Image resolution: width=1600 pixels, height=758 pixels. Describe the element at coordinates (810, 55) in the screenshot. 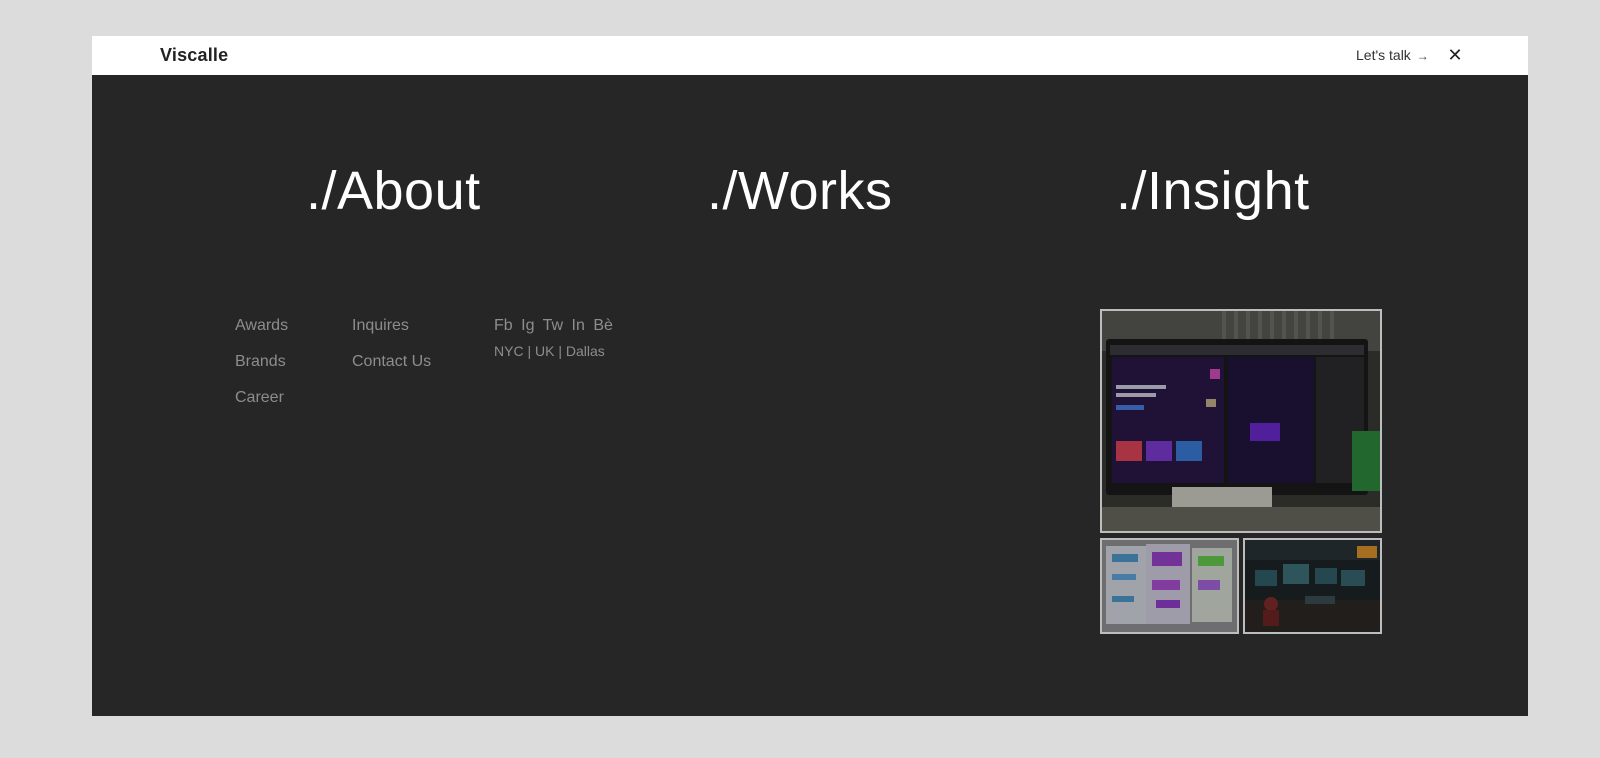

I see `top-bar: Viscalle Let's talk → ✕` at that location.